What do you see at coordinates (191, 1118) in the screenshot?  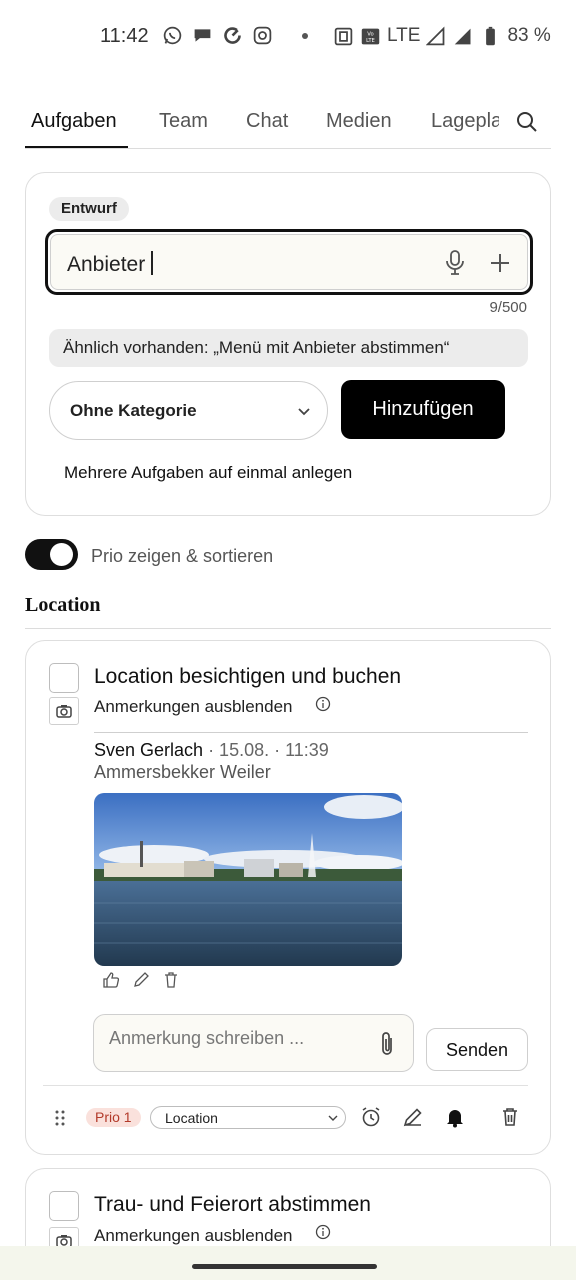 I see `task-category-value: Location` at bounding box center [191, 1118].